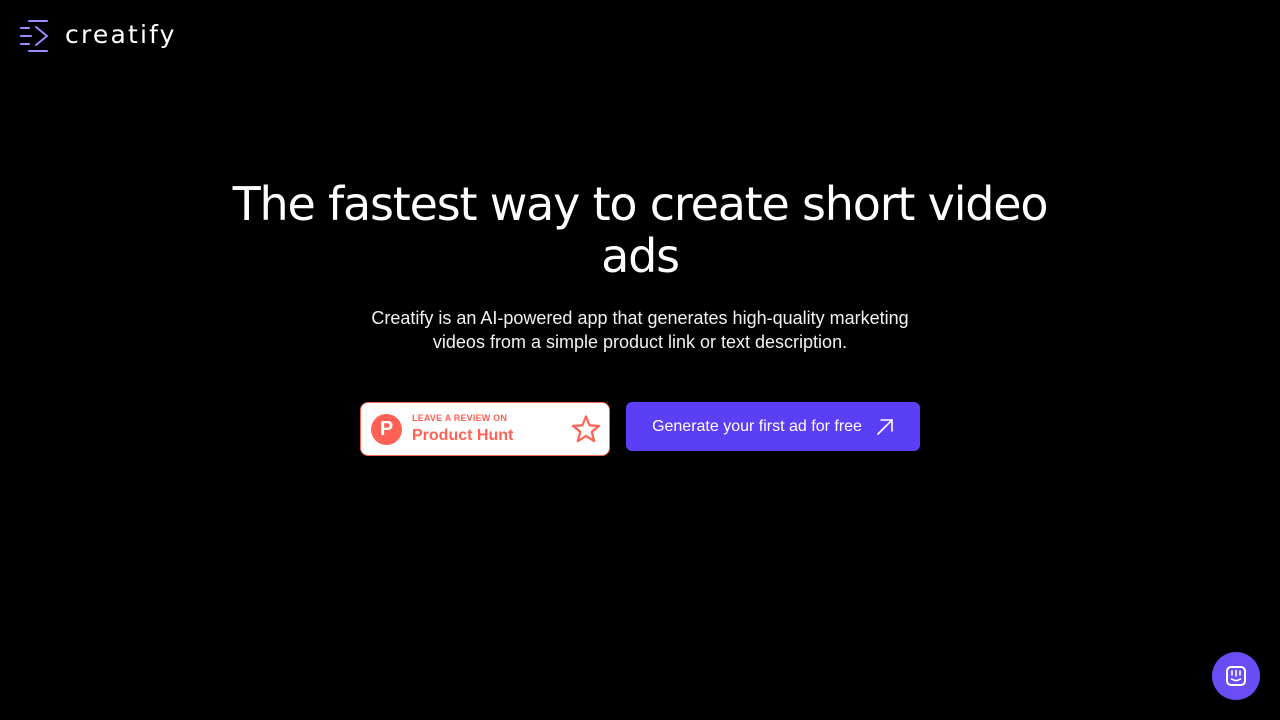  I want to click on chat-icon, so click(1236, 676).